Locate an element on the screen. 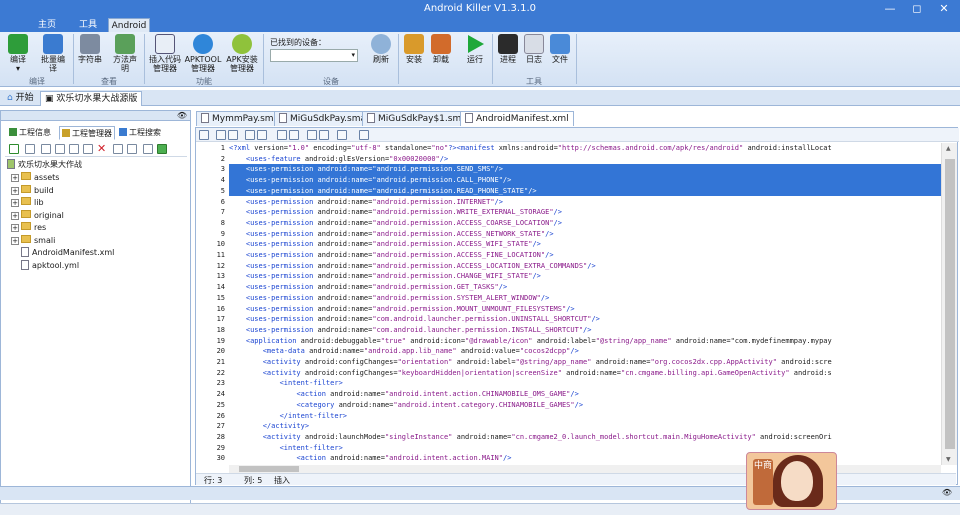 This screenshot has width=960, height=515. forward-icon is located at coordinates (324, 135).